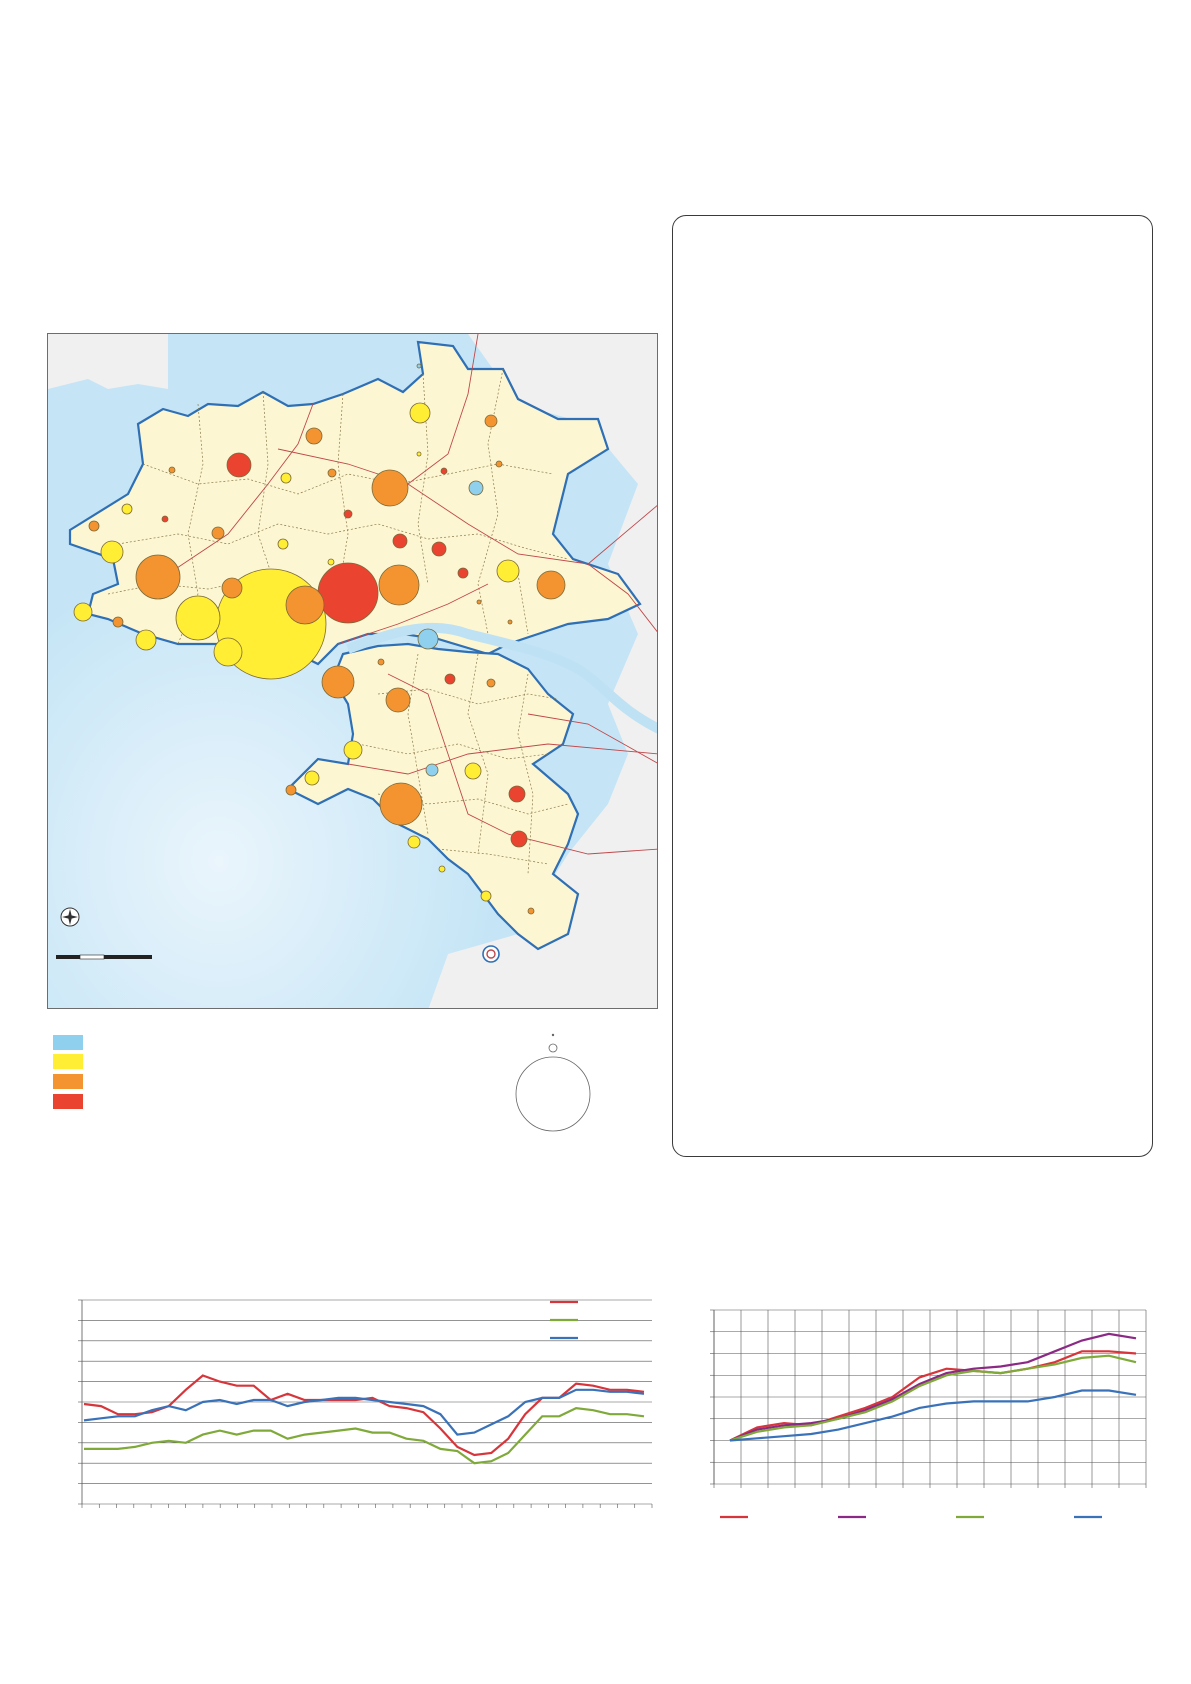 The image size is (1191, 1684). What do you see at coordinates (108, 361) in the screenshot?
I see `outside-region-nw` at bounding box center [108, 361].